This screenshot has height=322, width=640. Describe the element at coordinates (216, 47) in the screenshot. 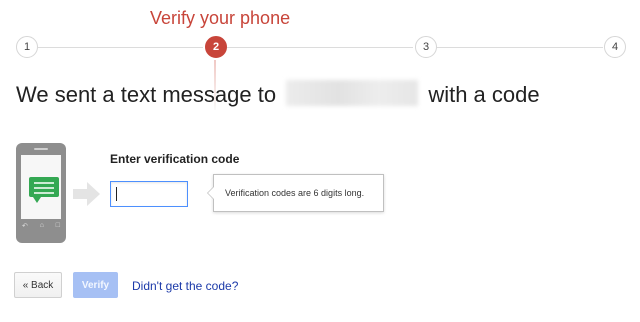

I see `step-2-current: 2` at that location.